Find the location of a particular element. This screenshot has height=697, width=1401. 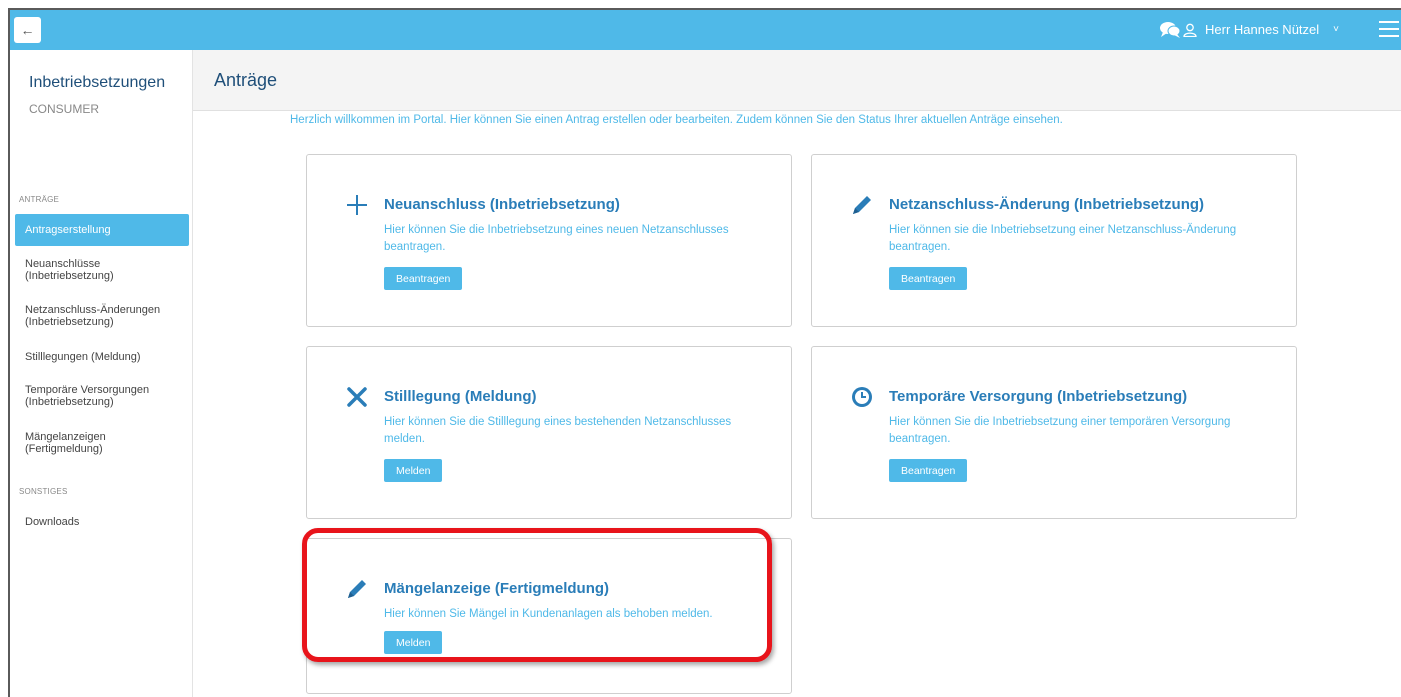

topbar: ← Herr Hannes Nützel ˅ is located at coordinates (705, 30).